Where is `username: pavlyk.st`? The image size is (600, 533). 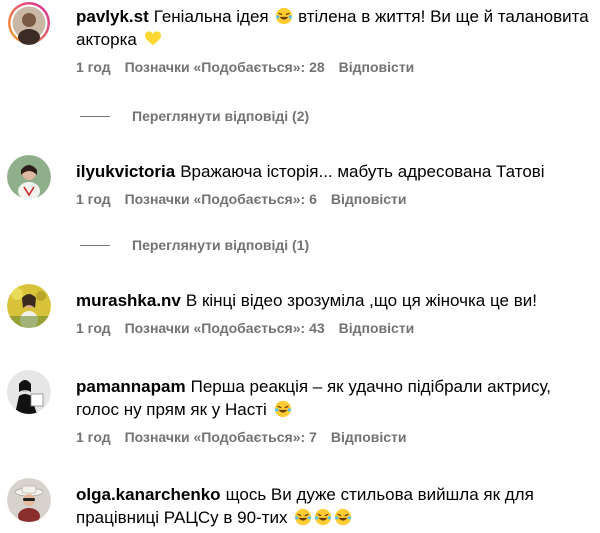 username: pavlyk.st is located at coordinates (112, 16).